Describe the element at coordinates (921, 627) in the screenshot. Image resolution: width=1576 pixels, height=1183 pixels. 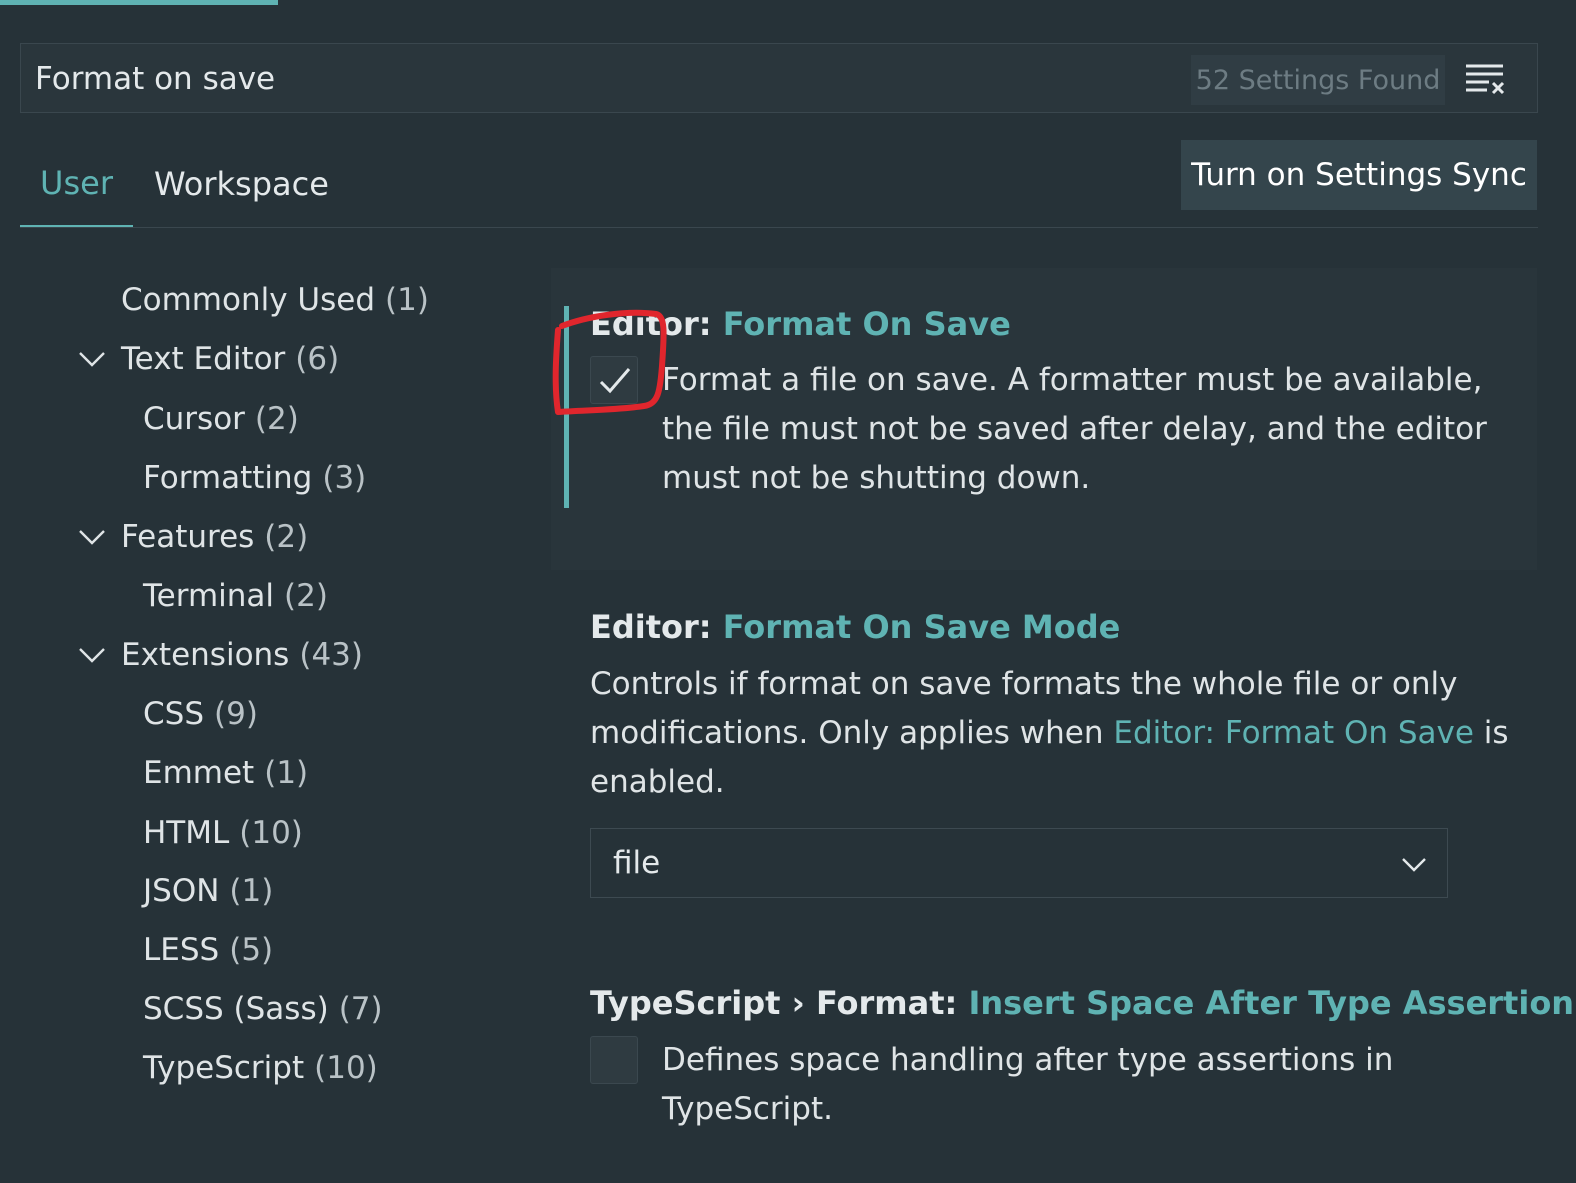
I see `setting-key: Format On Save Mode` at that location.